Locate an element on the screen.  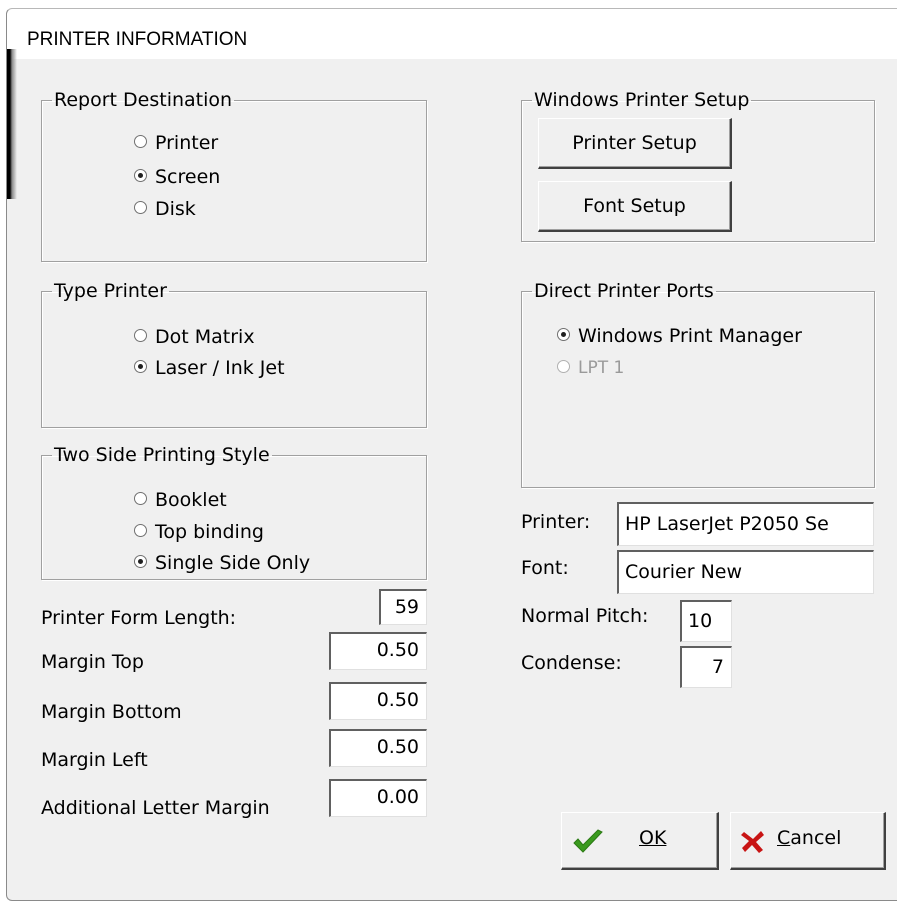
form-length-label: Printer Form Length: is located at coordinates (139, 618).